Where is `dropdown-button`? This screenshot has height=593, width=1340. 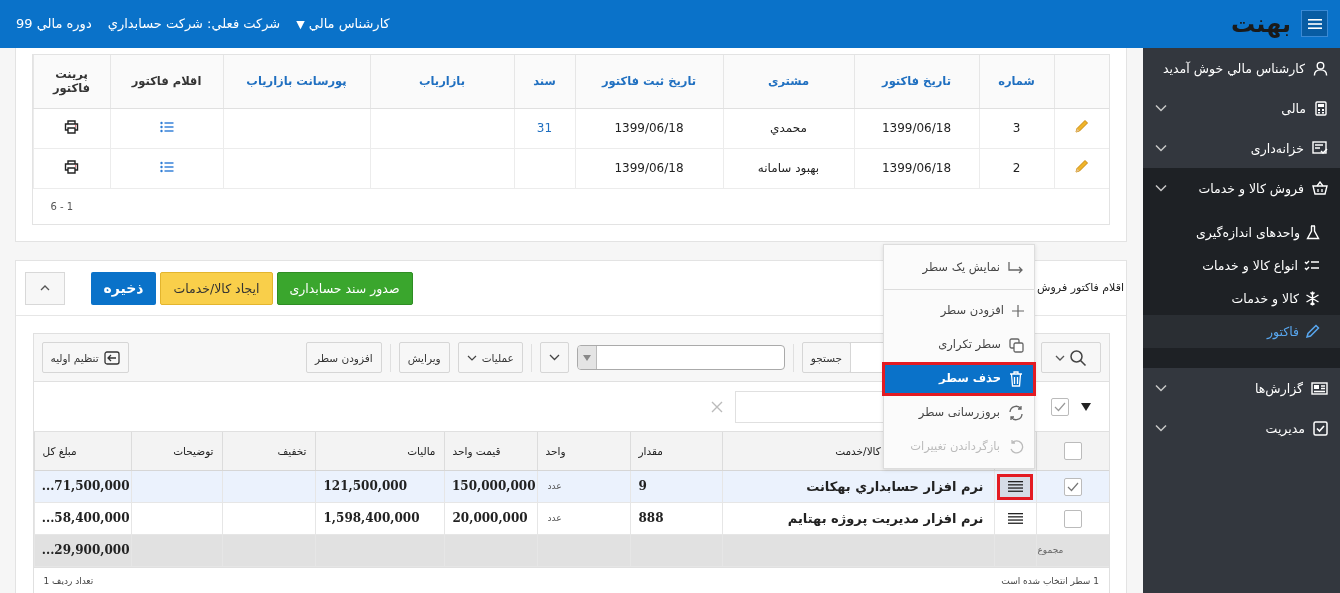 dropdown-button is located at coordinates (554, 357).